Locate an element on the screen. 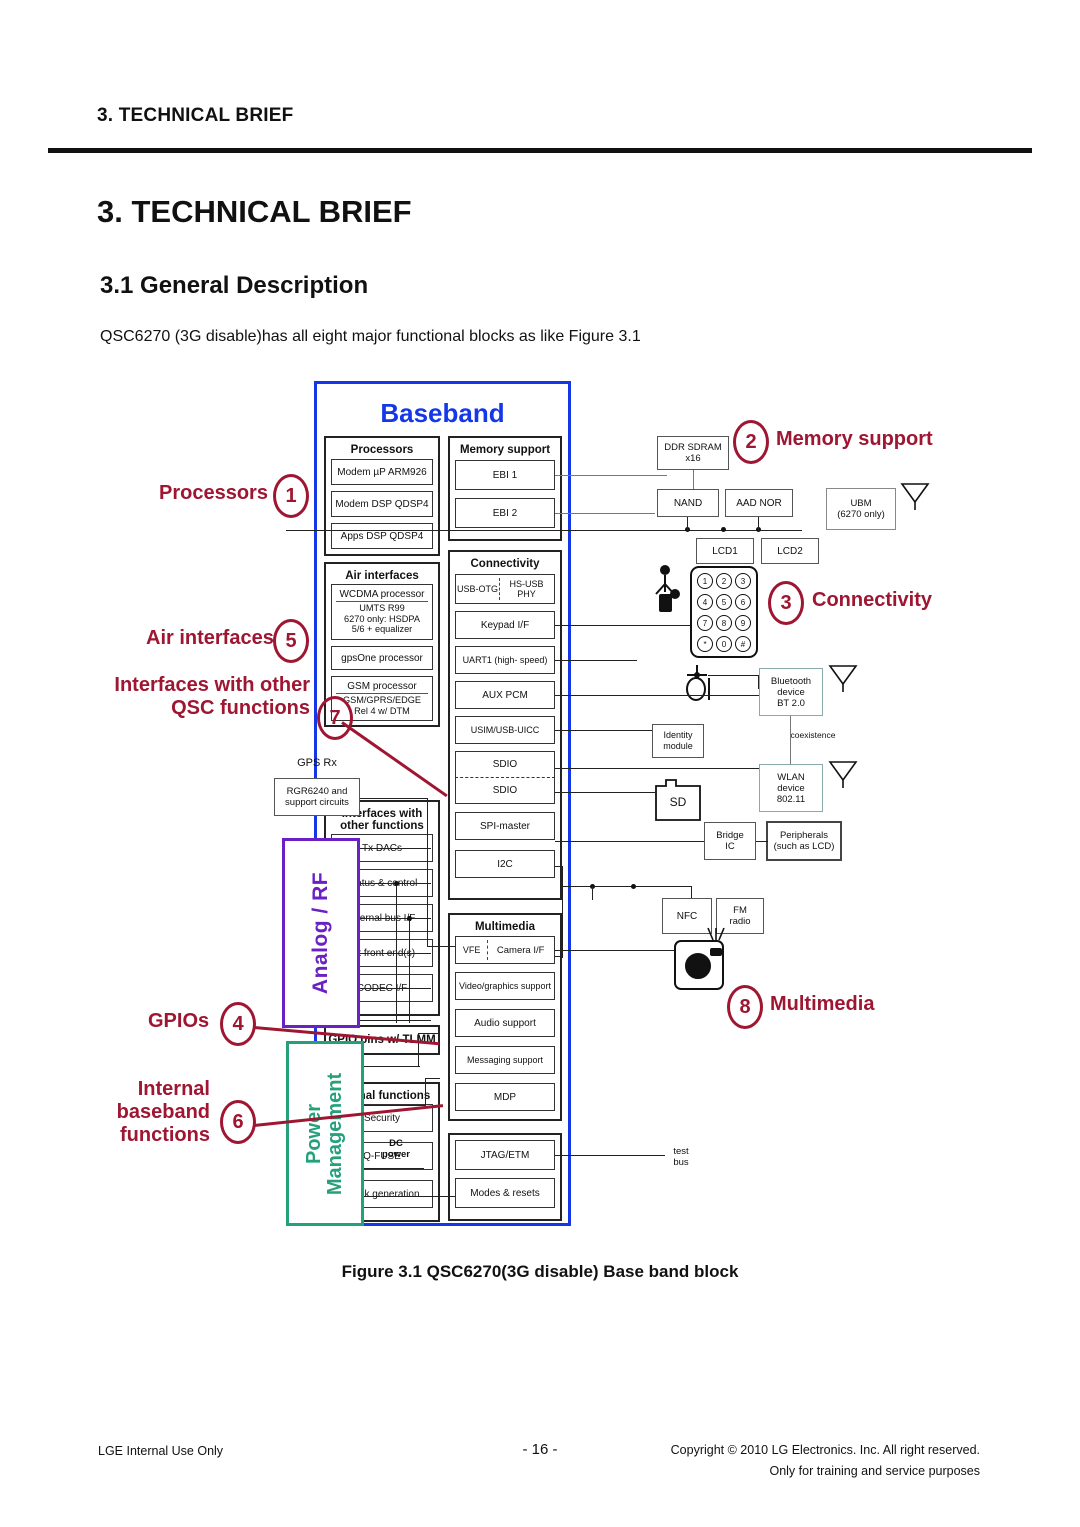 This screenshot has height=1527, width=1080. box-mdp: MDP is located at coordinates (505, 1097).